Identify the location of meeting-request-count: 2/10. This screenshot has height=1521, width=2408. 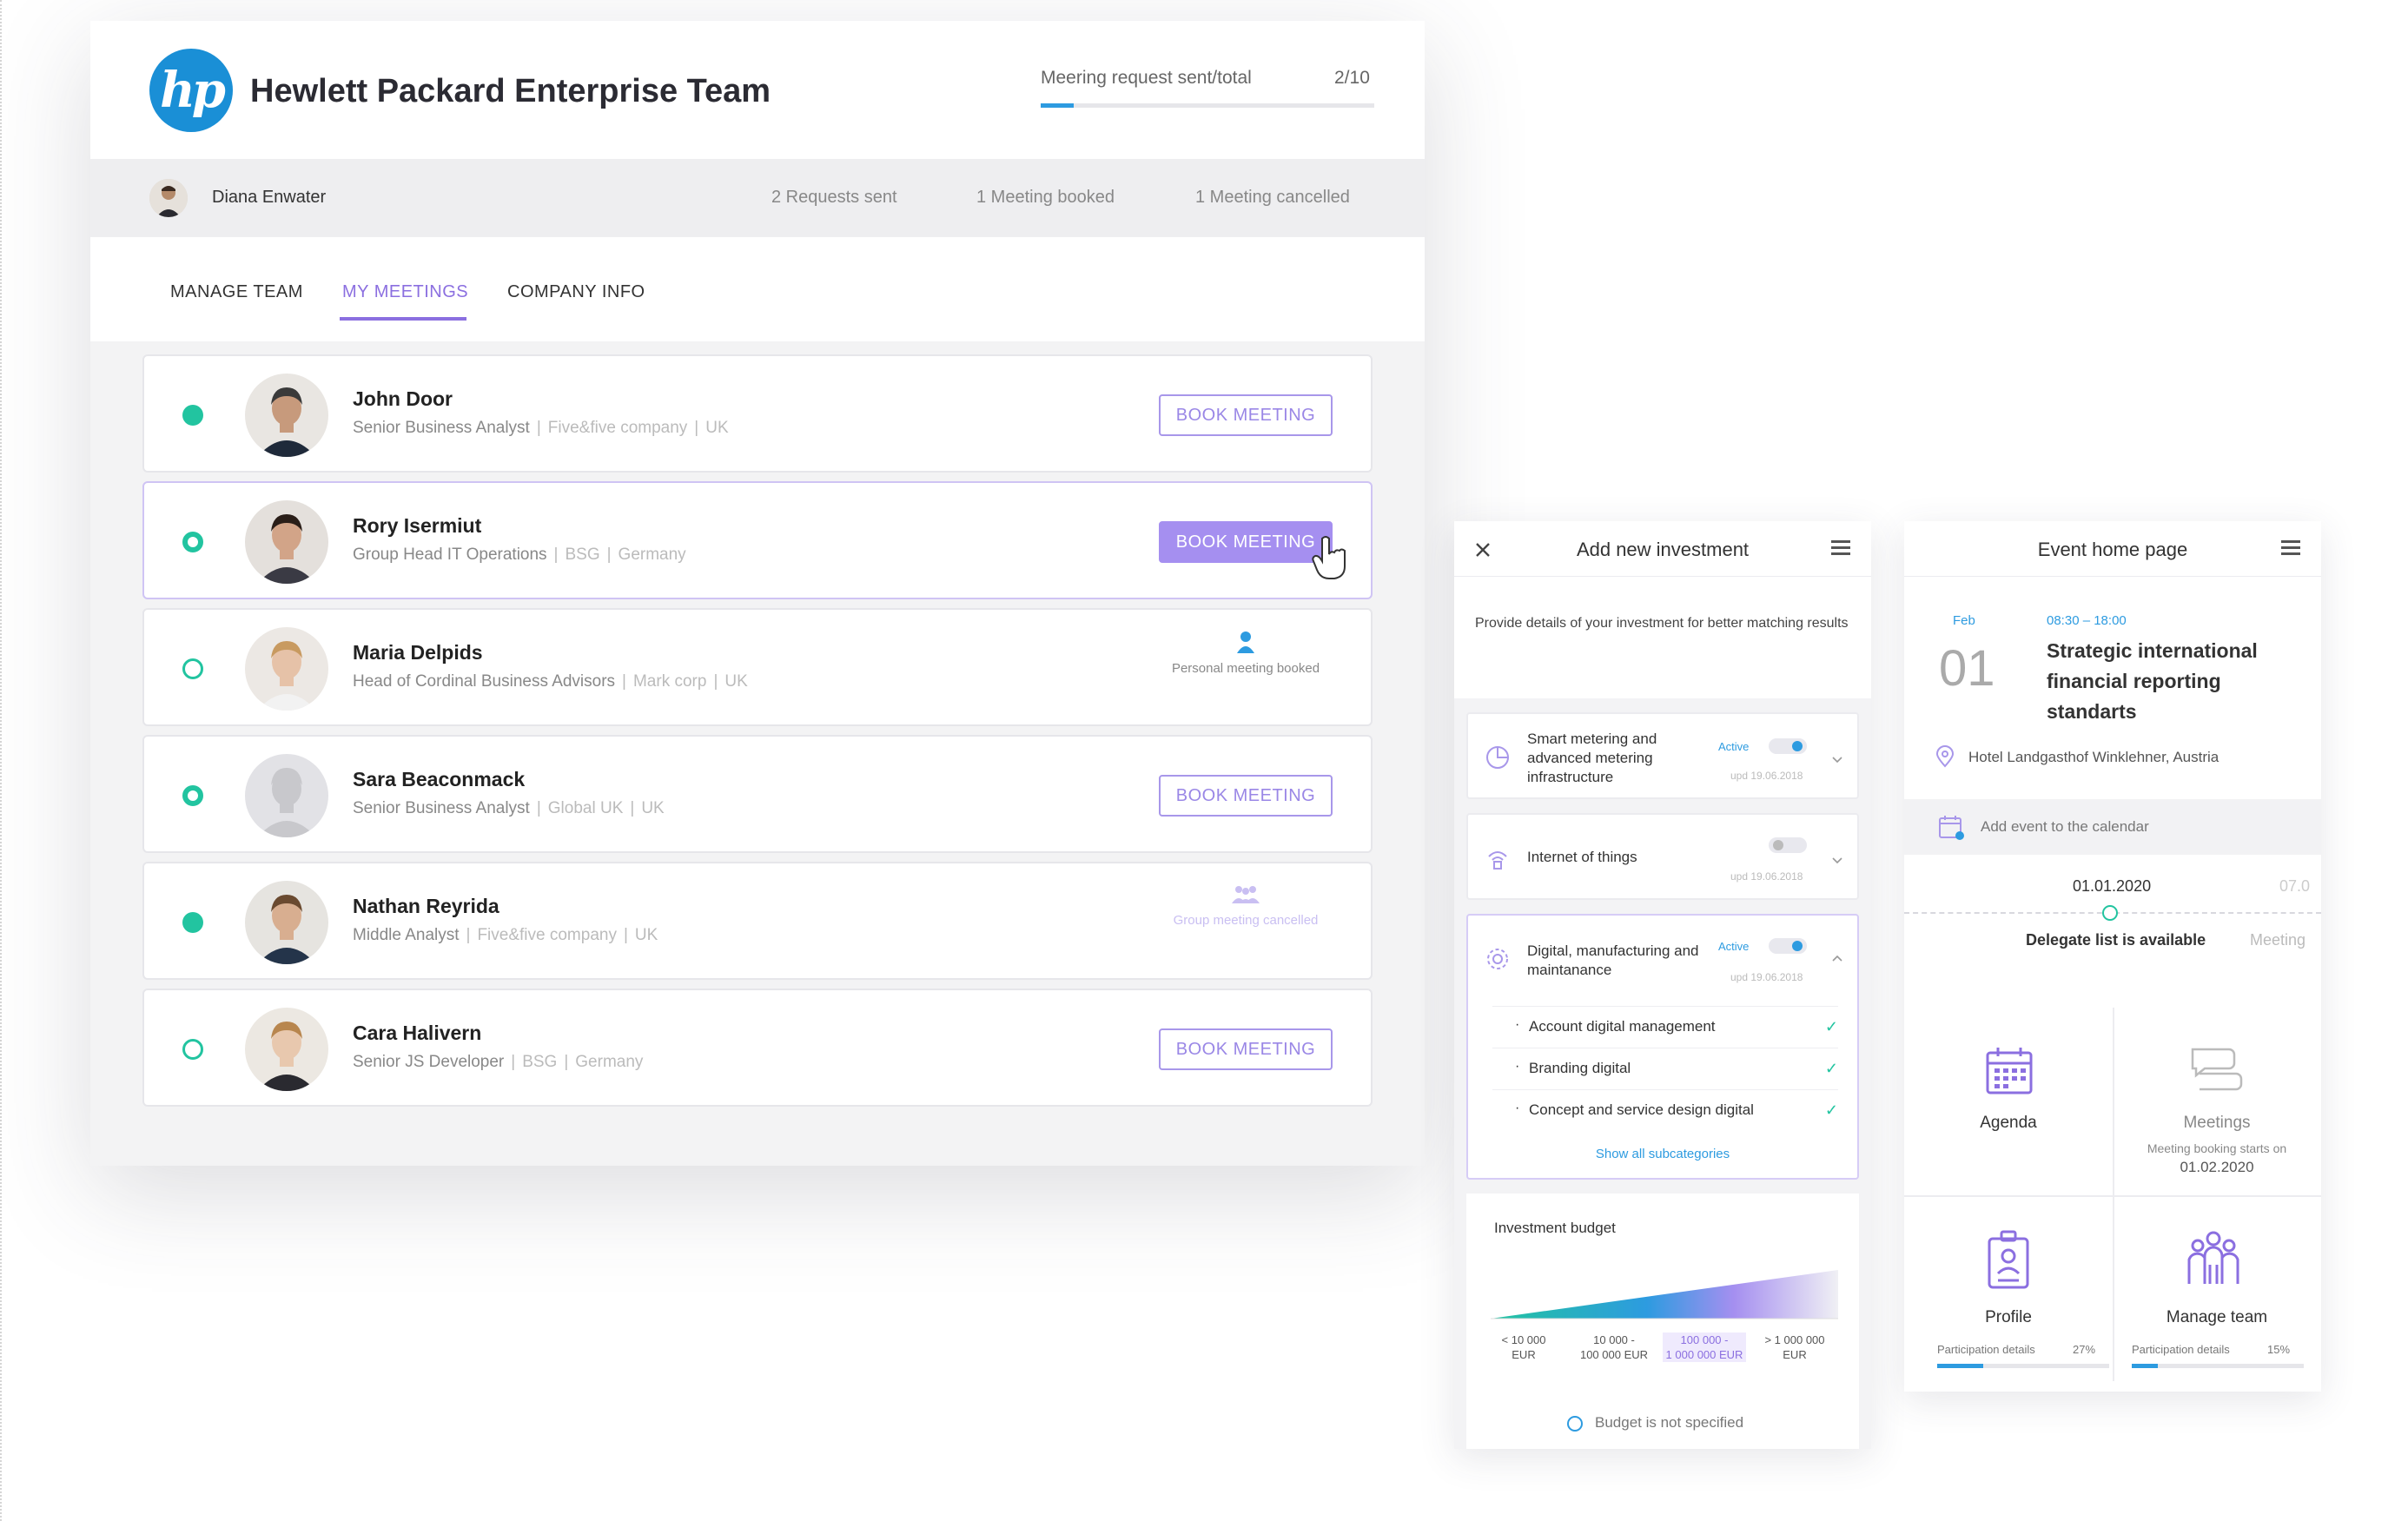
(1352, 78).